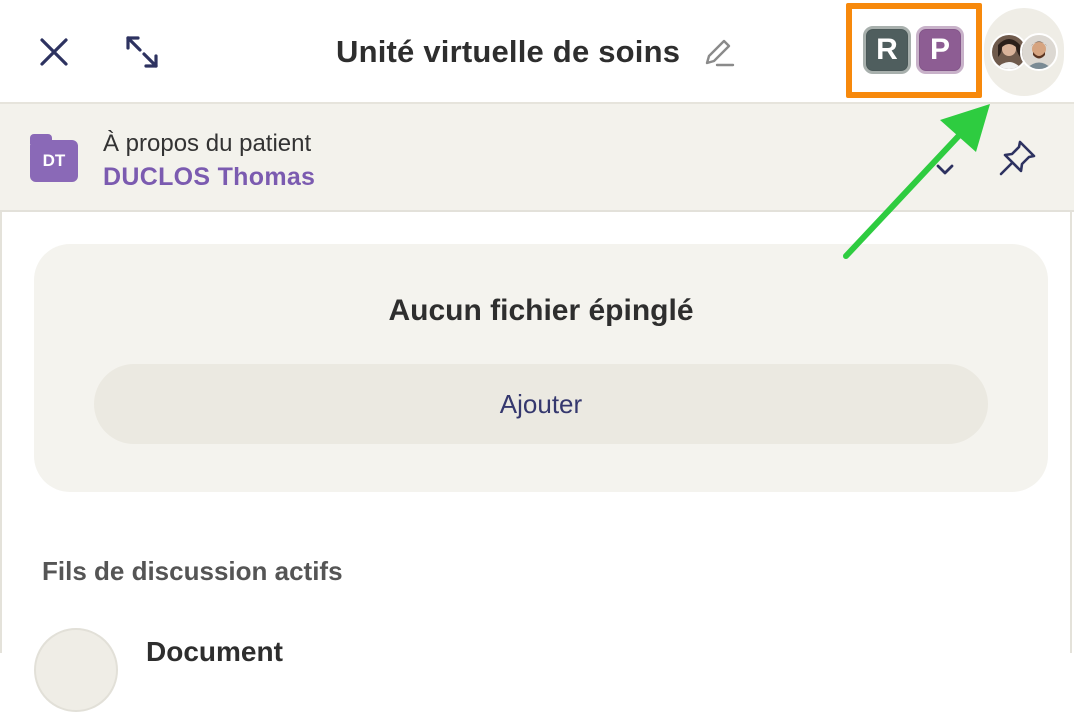 The height and width of the screenshot is (712, 1074). Describe the element at coordinates (192, 571) in the screenshot. I see `threads-section-title: Fils de discussion actifs` at that location.